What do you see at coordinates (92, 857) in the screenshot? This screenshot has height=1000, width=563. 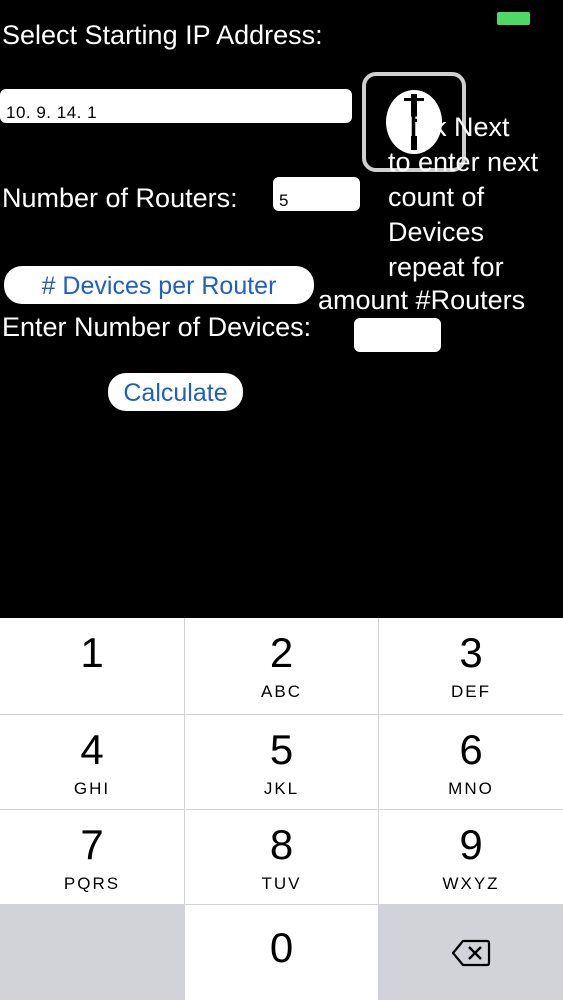 I see `key-7: 7 PQRS` at bounding box center [92, 857].